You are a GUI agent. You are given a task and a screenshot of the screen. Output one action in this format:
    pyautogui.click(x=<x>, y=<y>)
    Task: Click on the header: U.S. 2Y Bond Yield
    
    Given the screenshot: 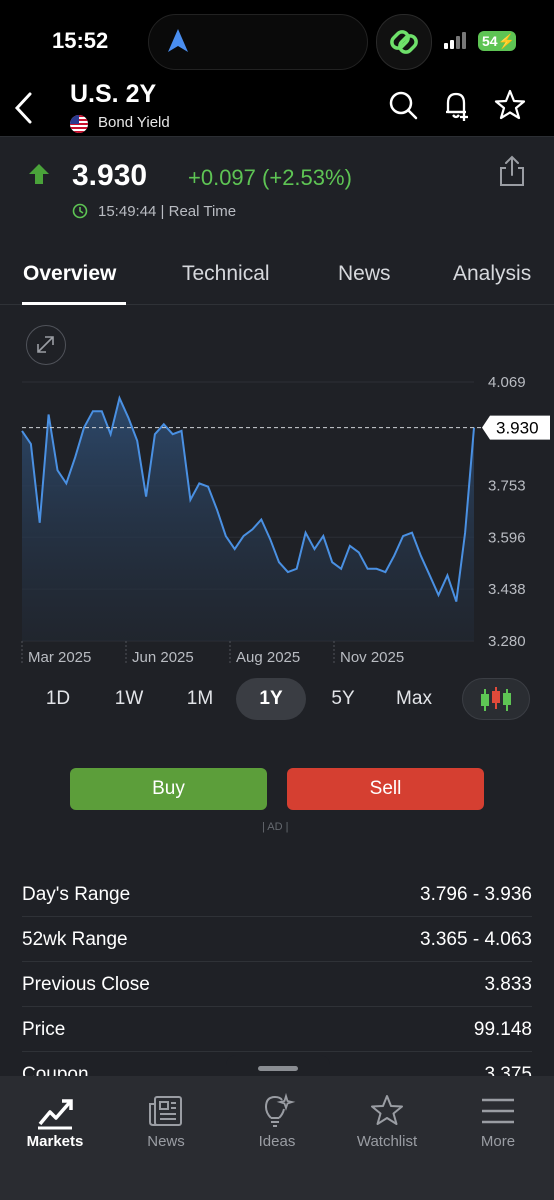 What is the action you would take?
    pyautogui.click(x=277, y=108)
    